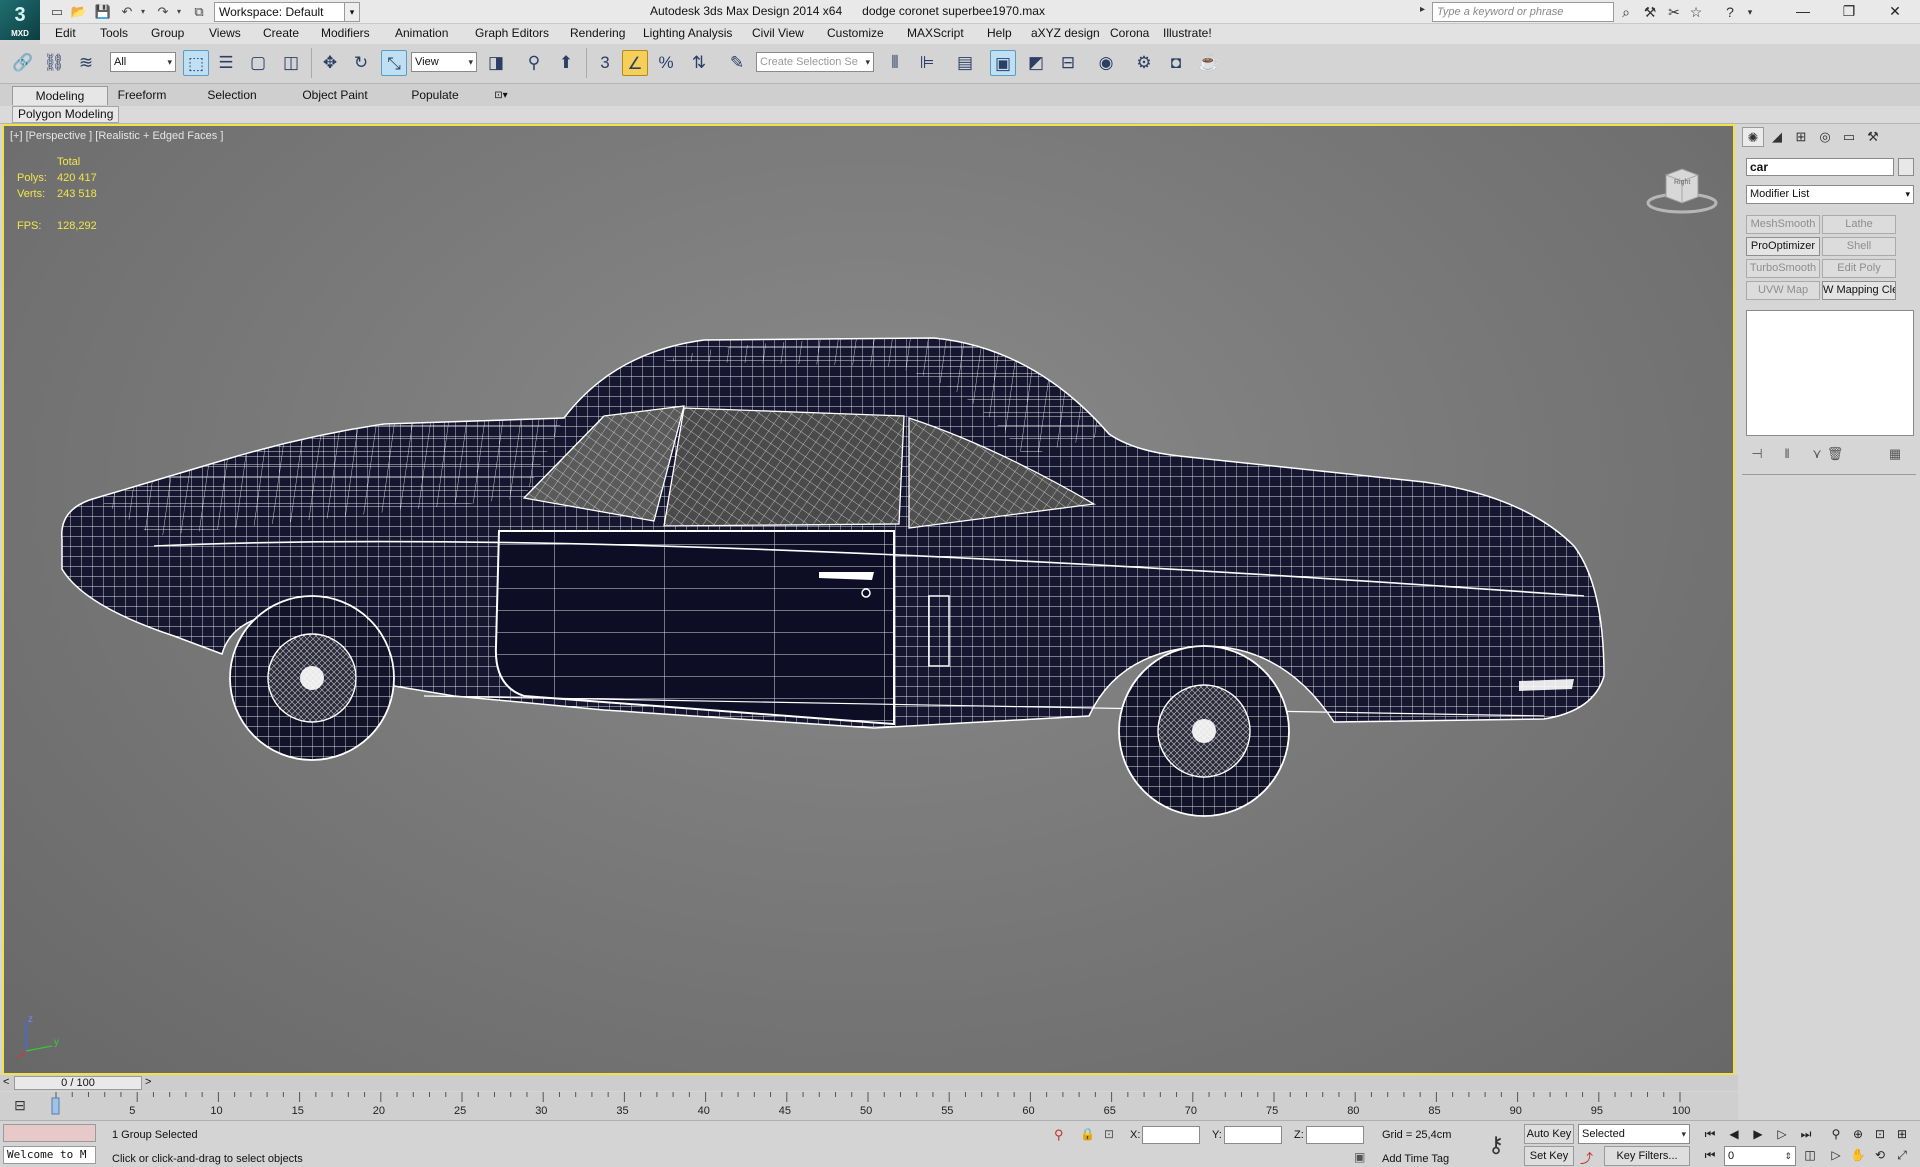  I want to click on window-crossing-icon: ◫, so click(291, 63).